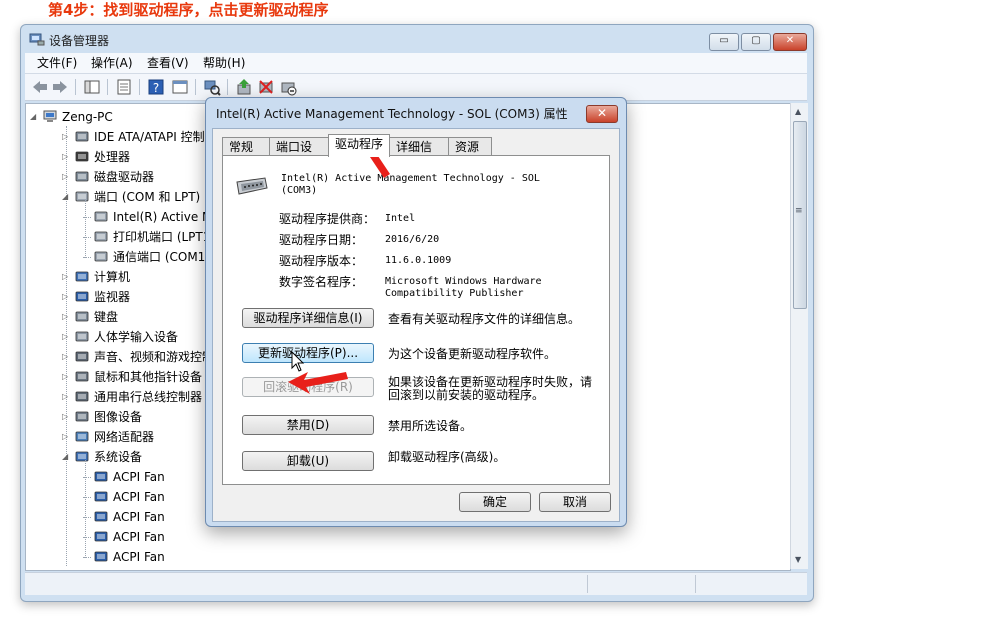 This screenshot has width=990, height=620. I want to click on close-button: ✕, so click(790, 42).